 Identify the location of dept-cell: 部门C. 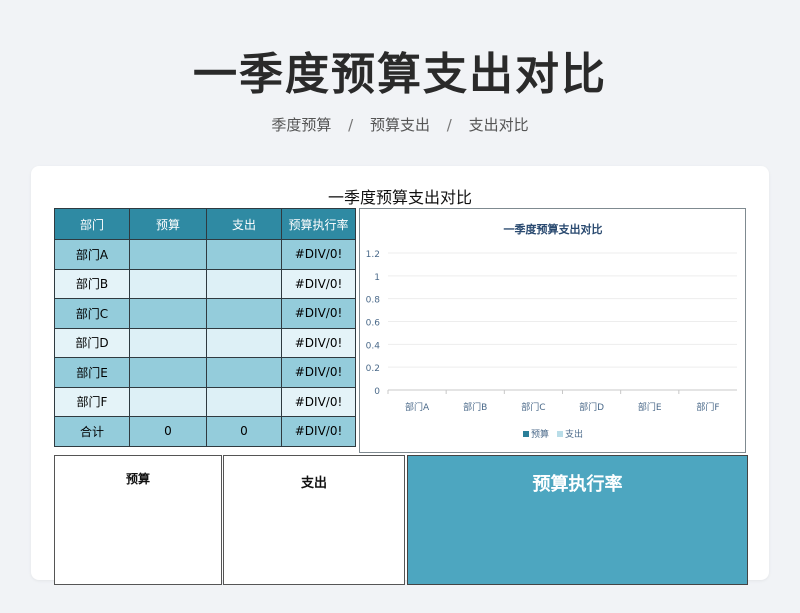
(92, 313).